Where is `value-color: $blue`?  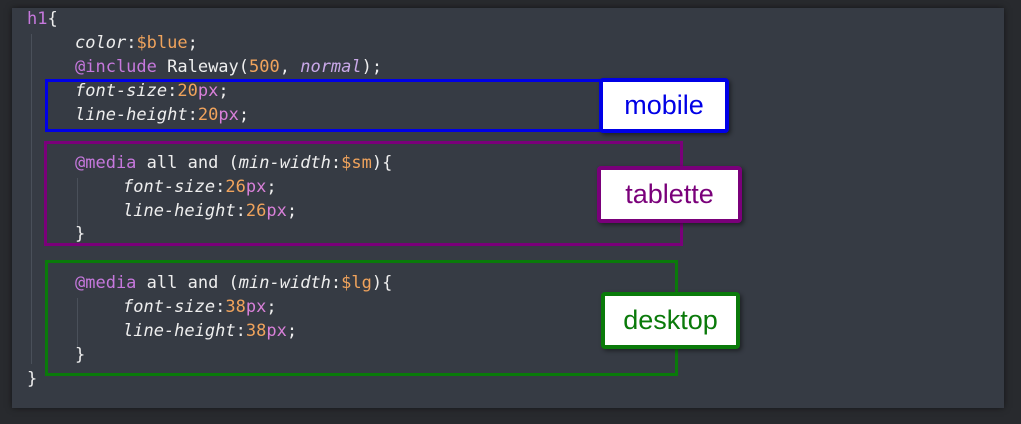
value-color: $blue is located at coordinates (162, 43).